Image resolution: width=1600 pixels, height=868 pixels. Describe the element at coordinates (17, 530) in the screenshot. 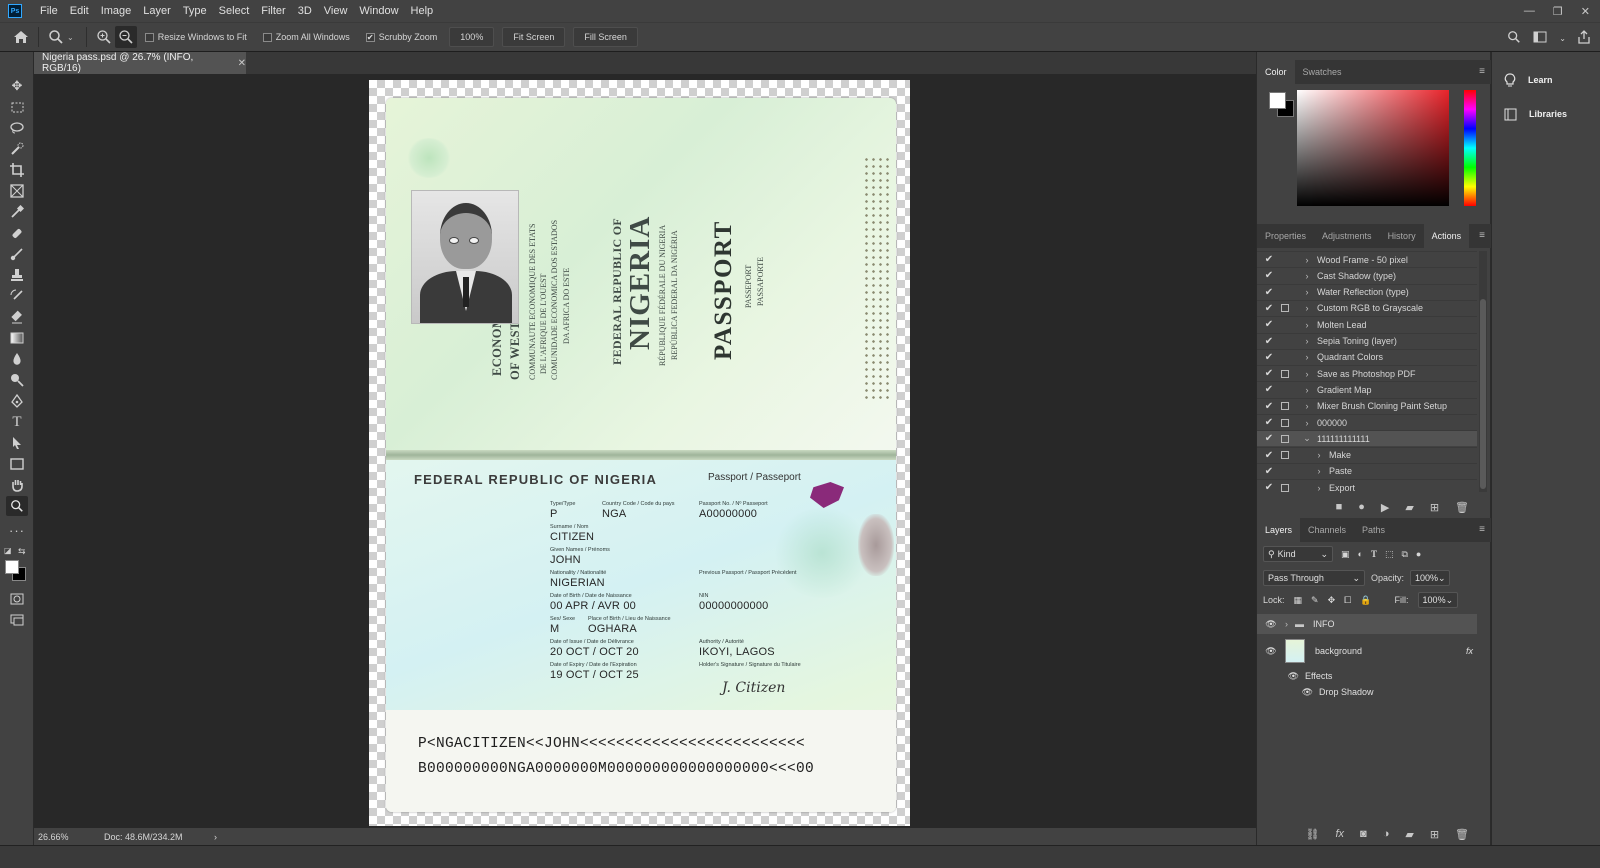

I see `more-tools-icon: ···` at that location.